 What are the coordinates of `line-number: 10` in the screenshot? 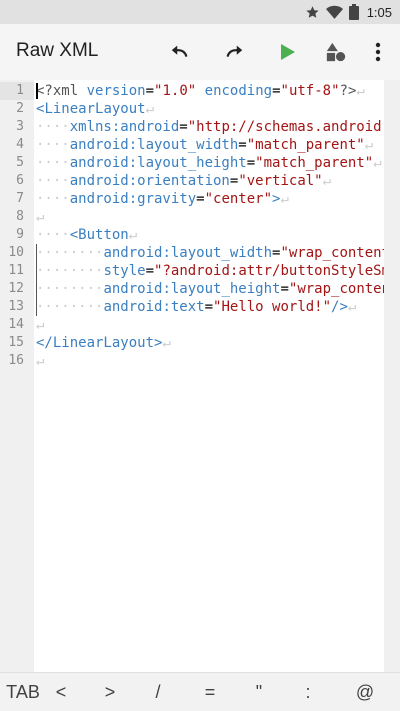 It's located at (16, 252).